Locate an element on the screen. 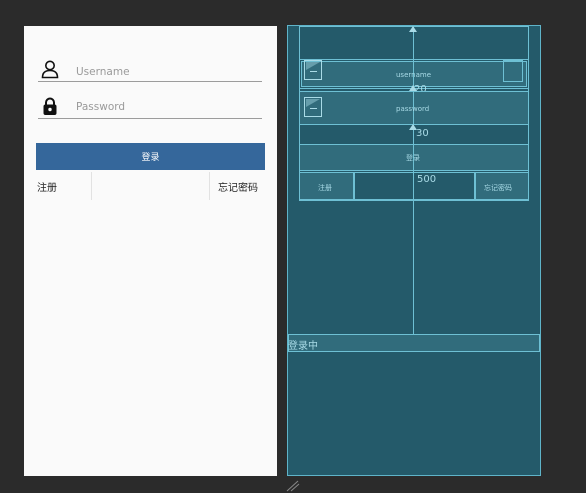  user-icon is located at coordinates (50, 69).